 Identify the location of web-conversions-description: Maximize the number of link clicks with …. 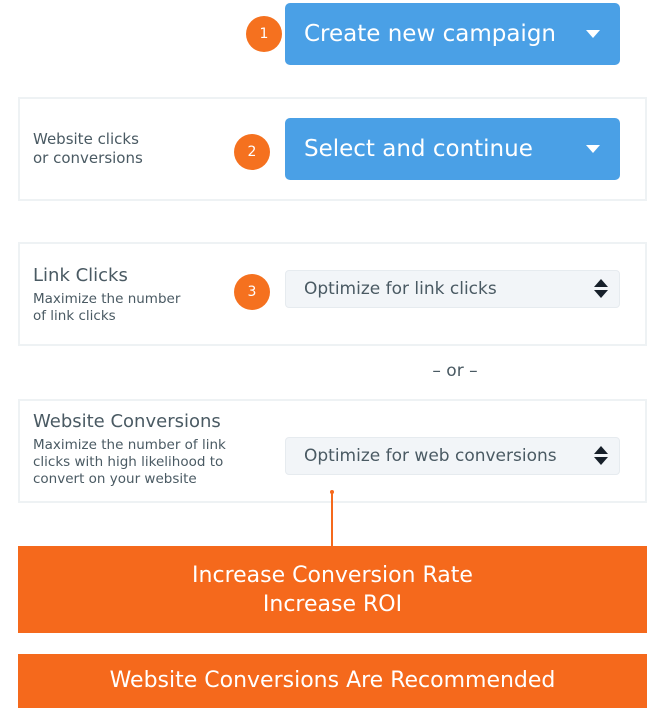
(129, 462).